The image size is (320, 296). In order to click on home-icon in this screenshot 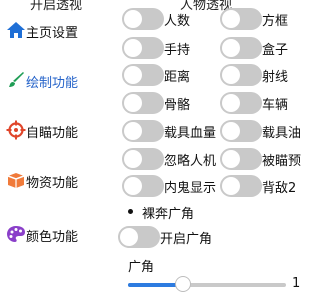, I will do `click(16, 30)`.